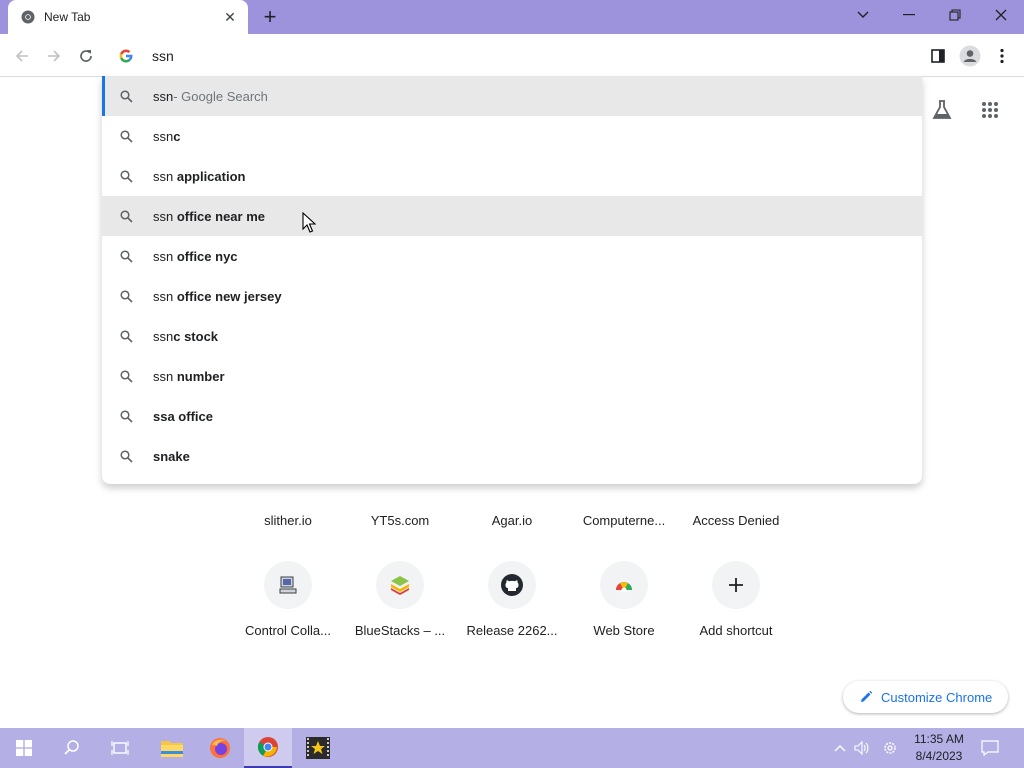  I want to click on shortcut-tile: Agar.io, so click(512, 520).